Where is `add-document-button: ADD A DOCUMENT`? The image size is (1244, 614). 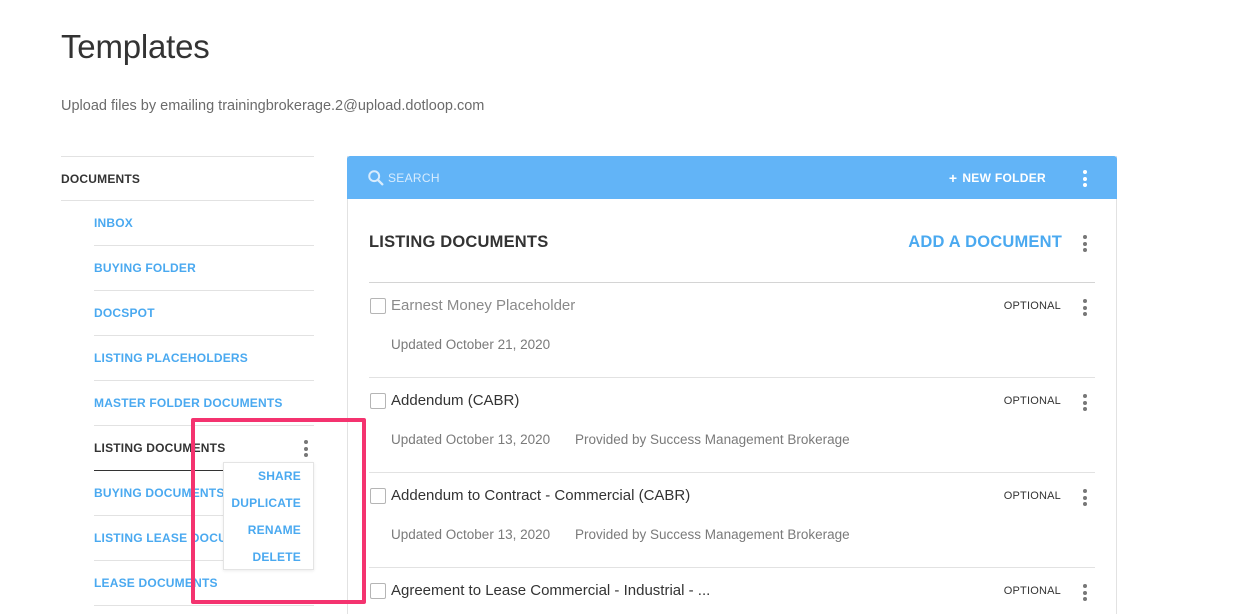
add-document-button: ADD A DOCUMENT is located at coordinates (985, 242).